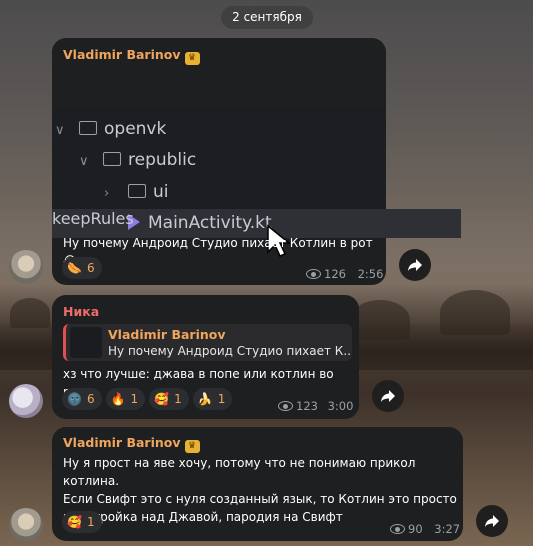  I want to click on views-count: 126, so click(335, 274).